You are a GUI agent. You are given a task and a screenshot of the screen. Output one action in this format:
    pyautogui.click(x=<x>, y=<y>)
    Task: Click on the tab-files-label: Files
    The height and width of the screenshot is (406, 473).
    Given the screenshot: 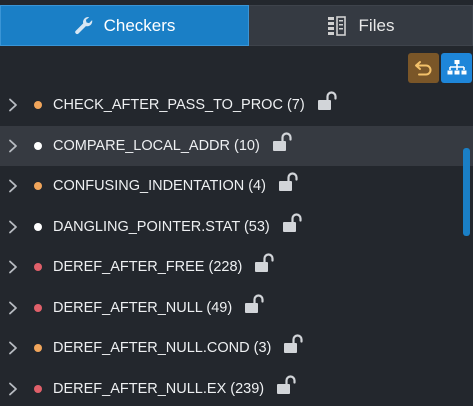 What is the action you would take?
    pyautogui.click(x=376, y=25)
    